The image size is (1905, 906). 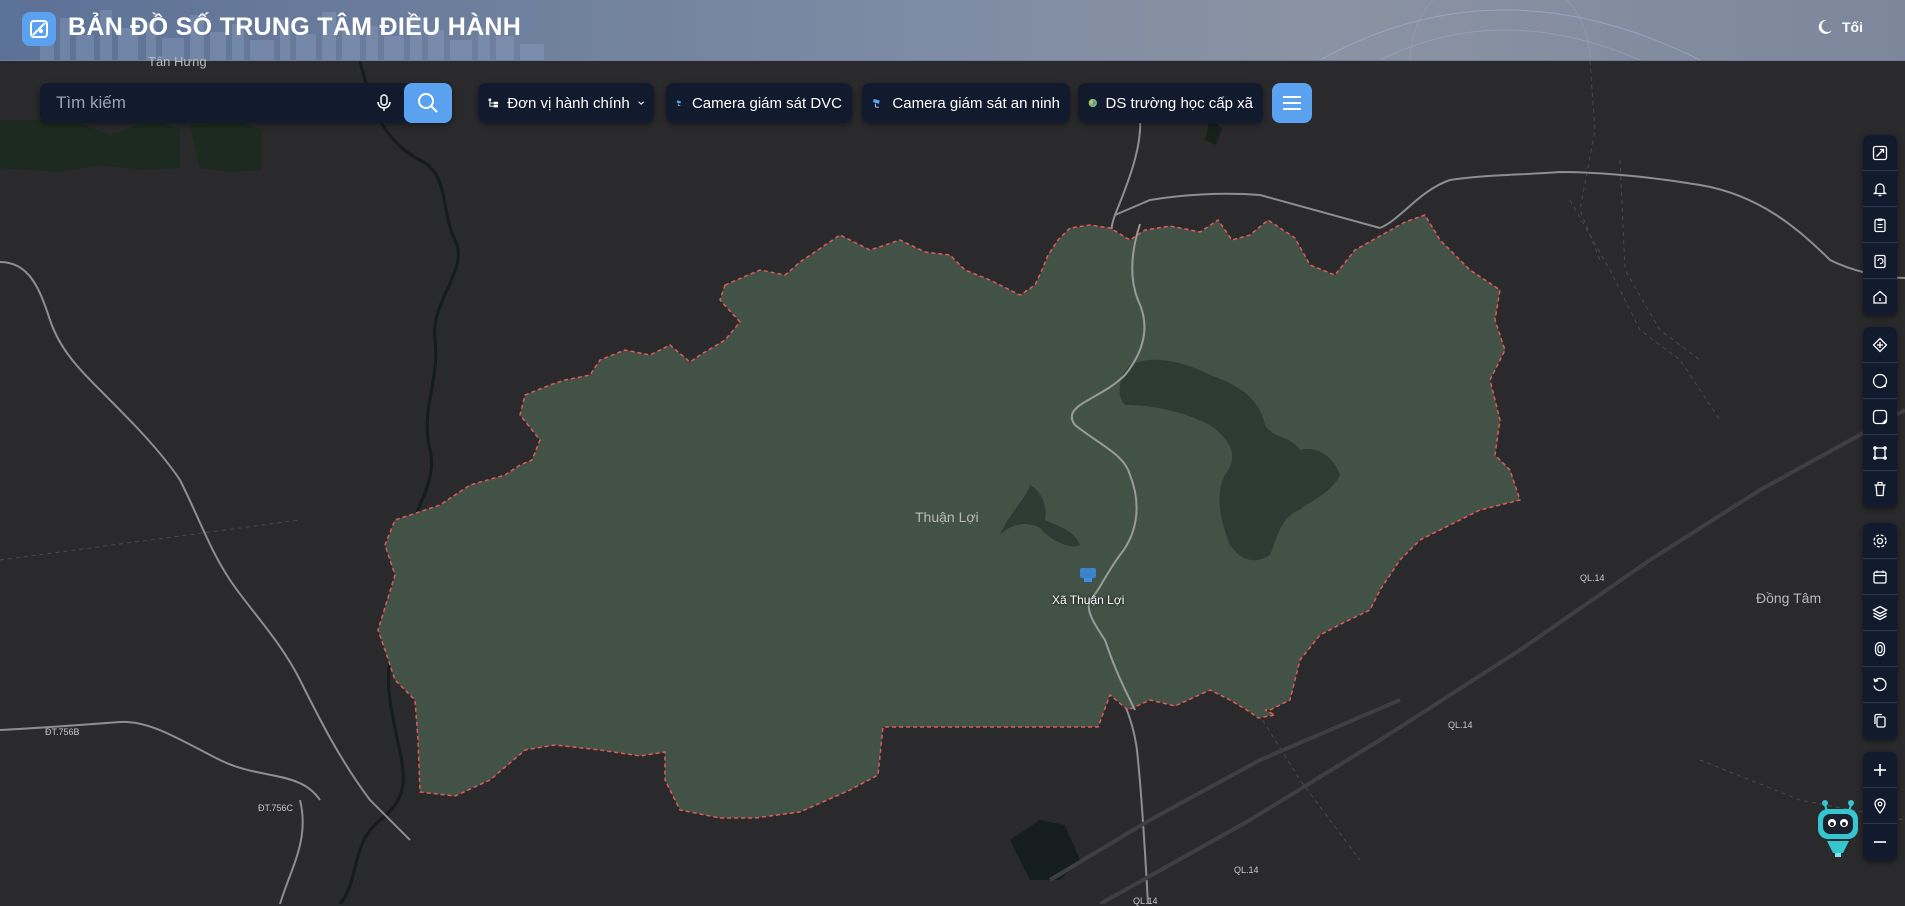 What do you see at coordinates (641, 103) in the screenshot?
I see `chevron-down-icon` at bounding box center [641, 103].